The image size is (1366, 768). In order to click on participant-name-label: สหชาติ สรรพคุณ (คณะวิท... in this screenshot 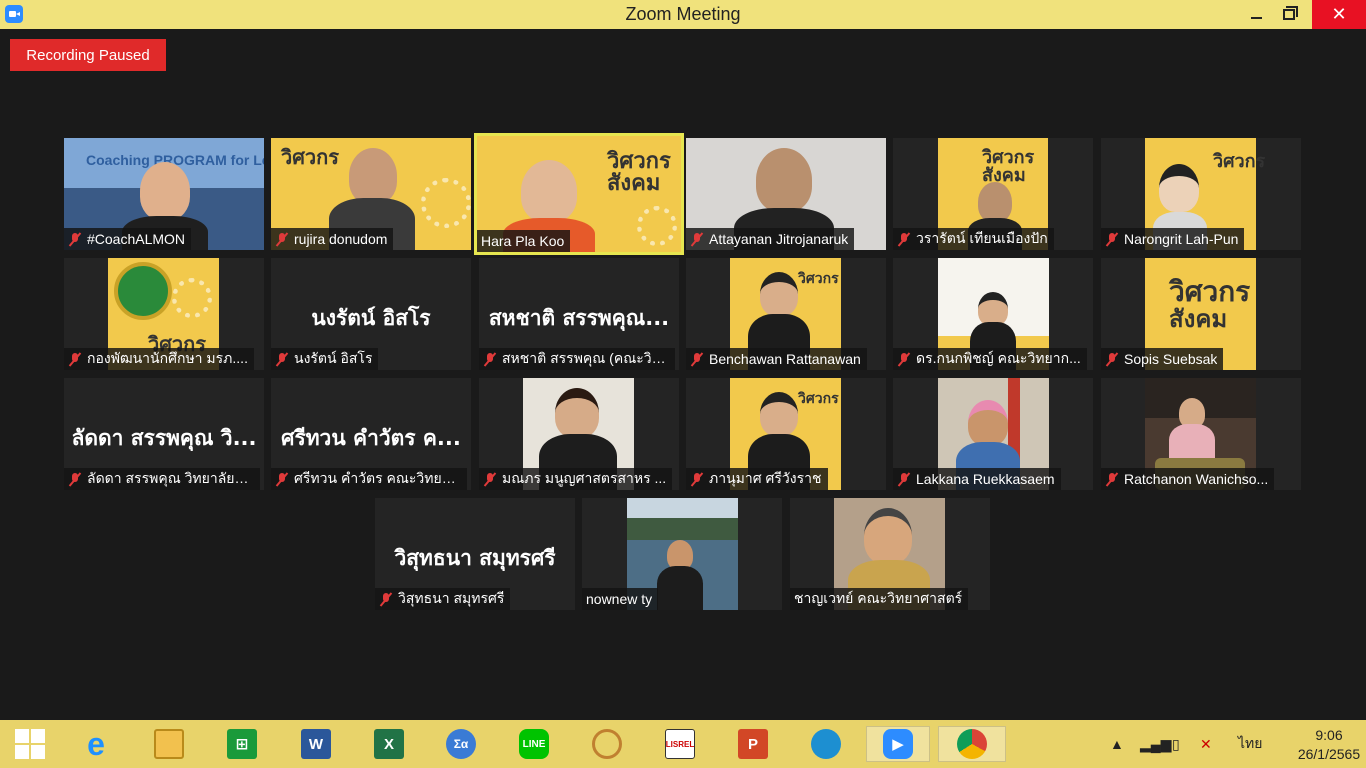, I will do `click(577, 359)`.